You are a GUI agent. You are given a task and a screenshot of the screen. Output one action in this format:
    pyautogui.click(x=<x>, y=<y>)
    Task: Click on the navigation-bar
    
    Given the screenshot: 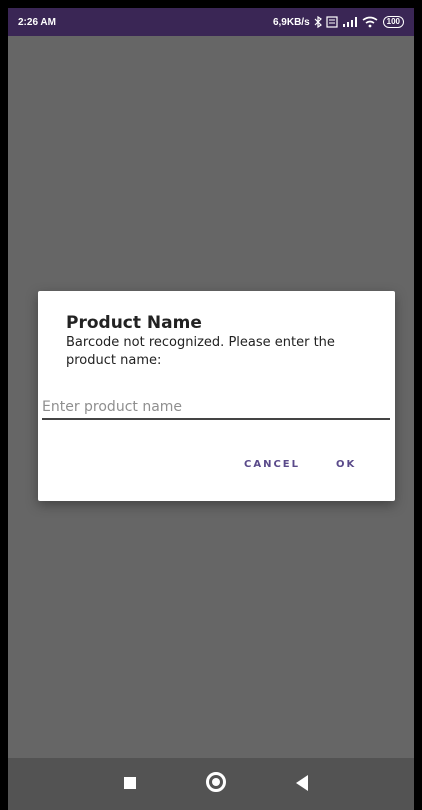 What is the action you would take?
    pyautogui.click(x=211, y=784)
    